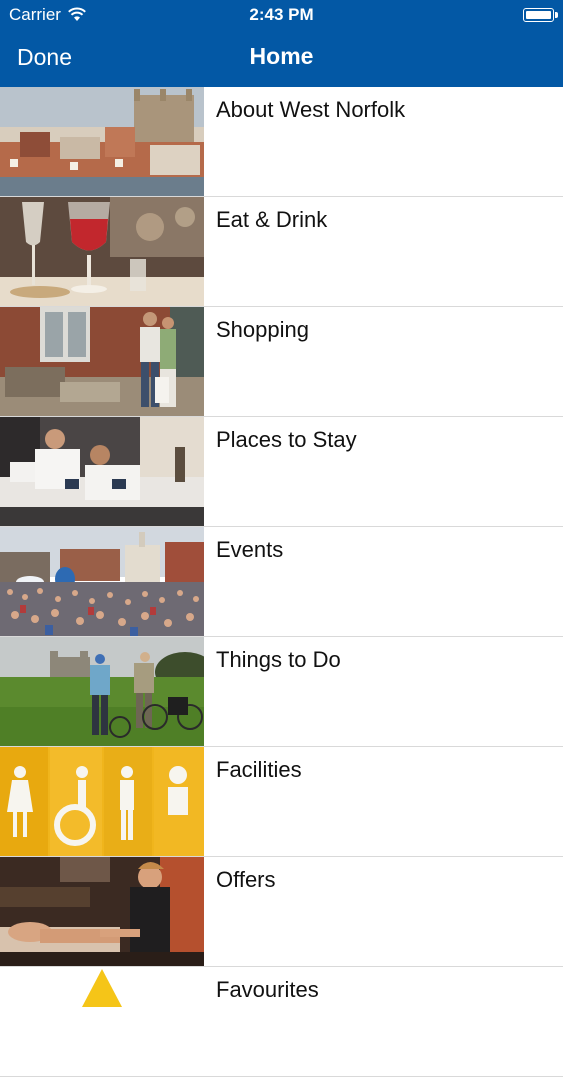  Describe the element at coordinates (281, 692) in the screenshot. I see `menu-item-things-to-do: Things to Do` at that location.